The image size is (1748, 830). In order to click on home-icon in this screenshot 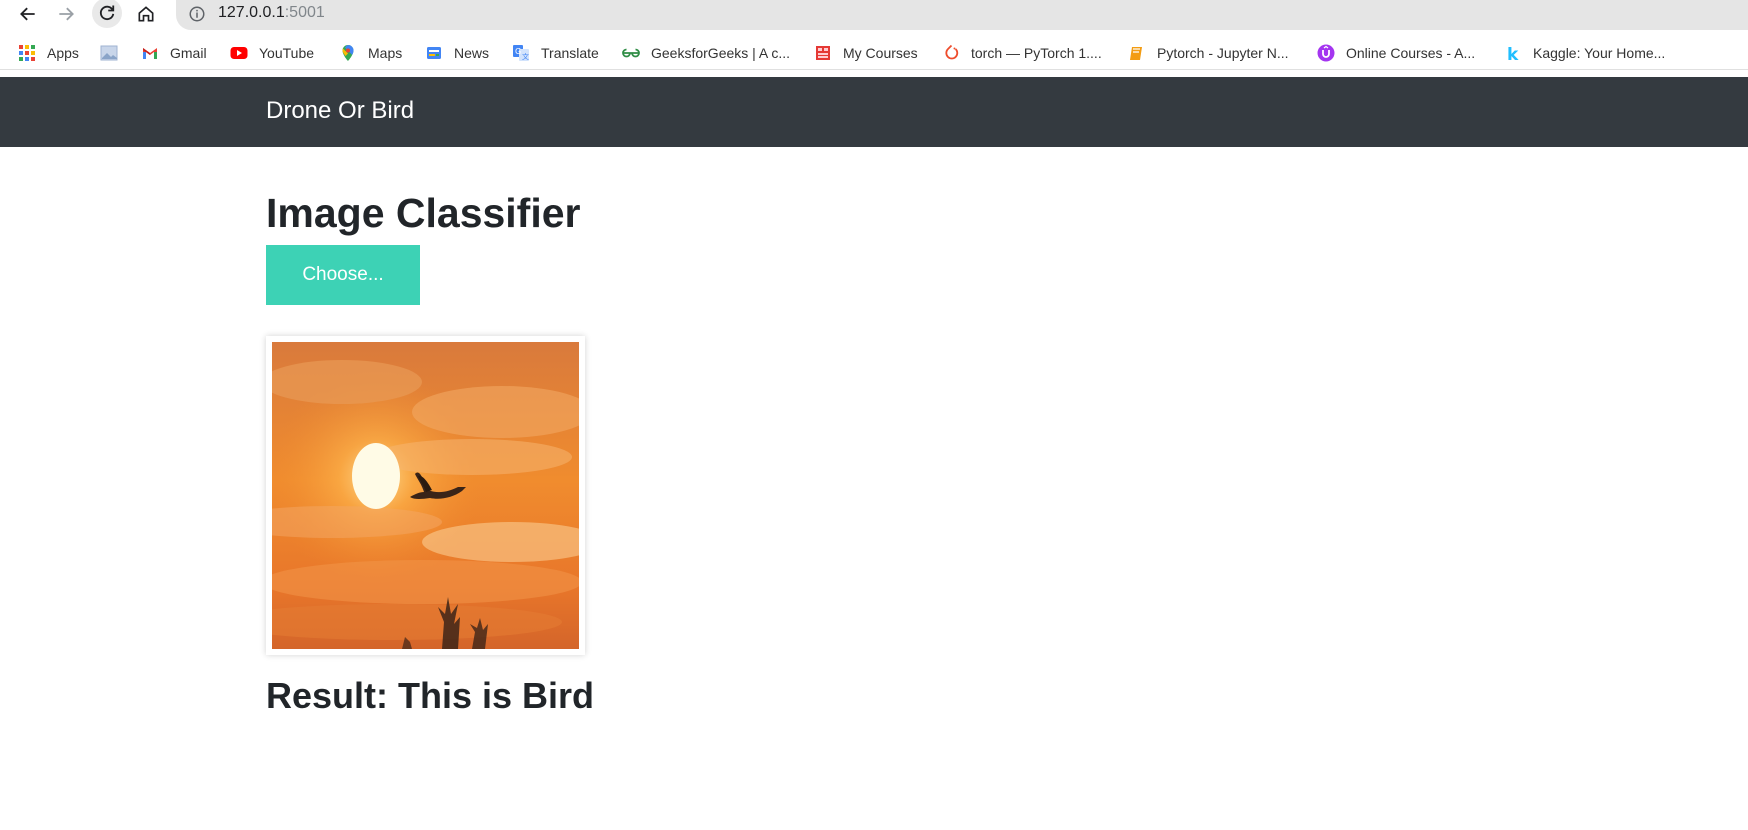, I will do `click(146, 14)`.